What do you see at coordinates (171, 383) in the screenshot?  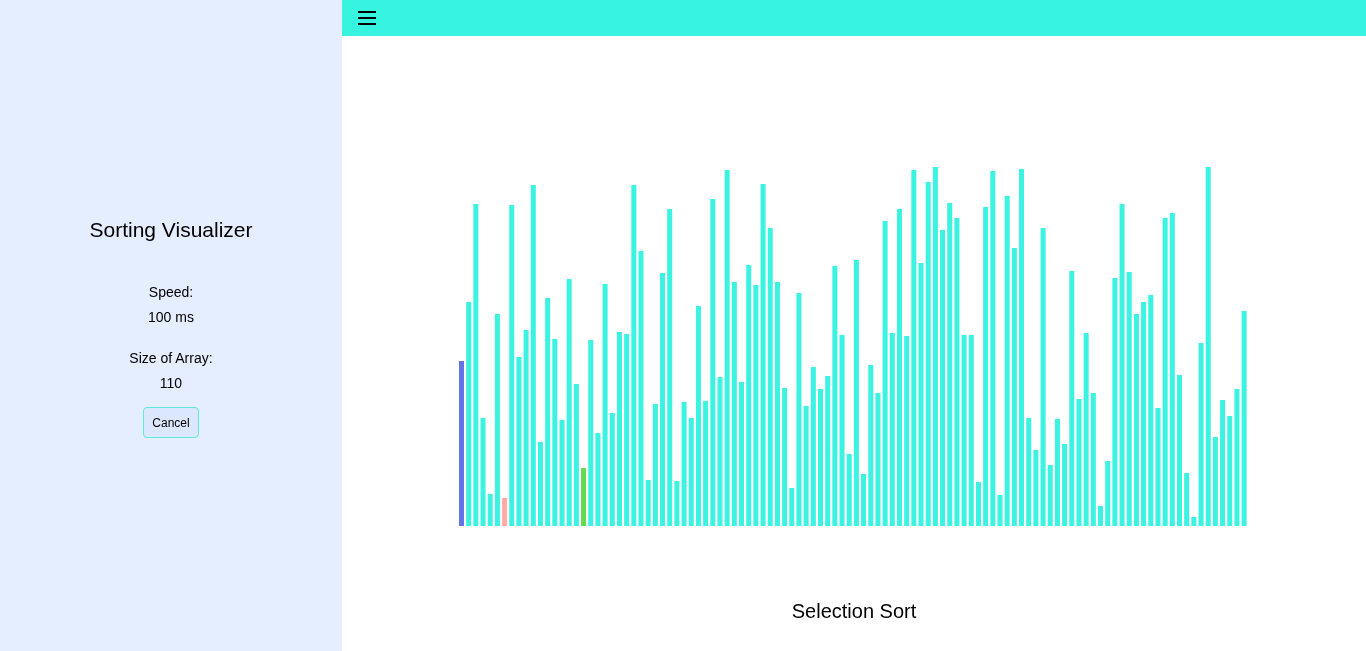 I see `array-size-value: 110` at bounding box center [171, 383].